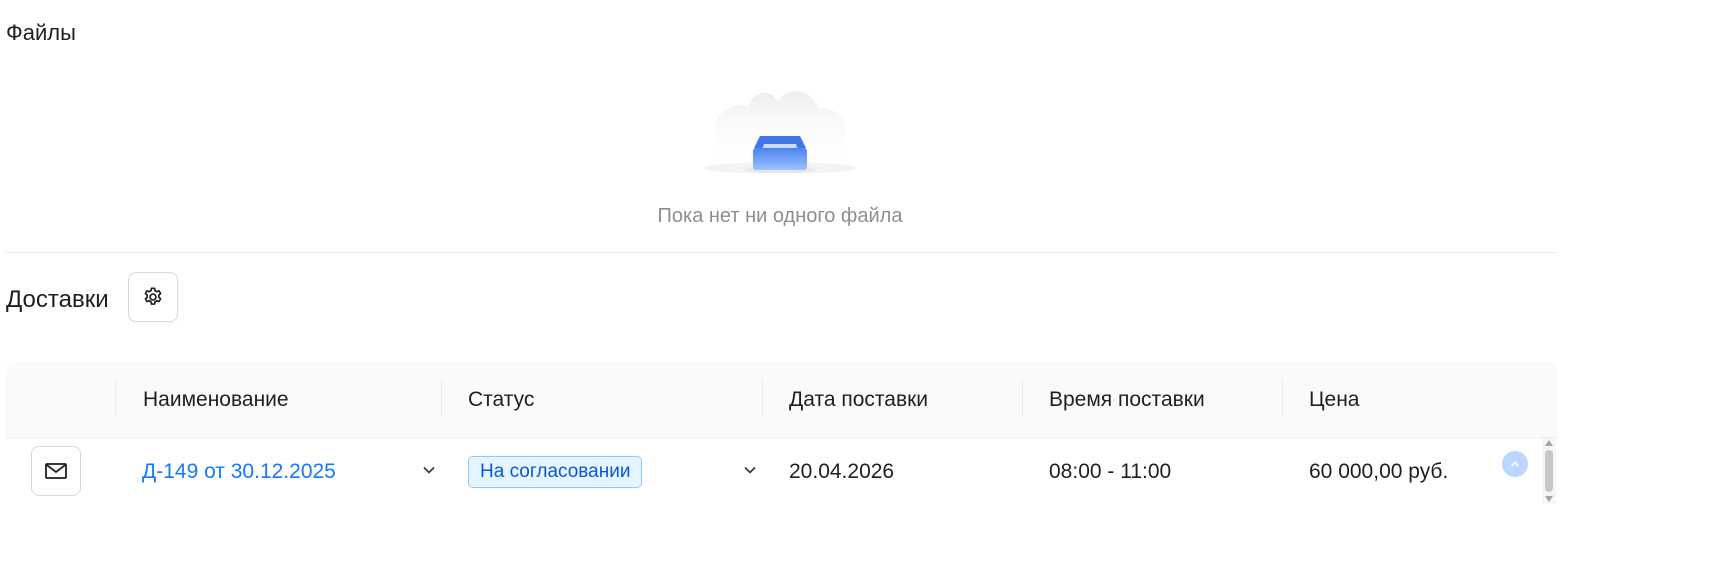 This screenshot has width=1713, height=563. I want to click on mail-icon, so click(56, 471).